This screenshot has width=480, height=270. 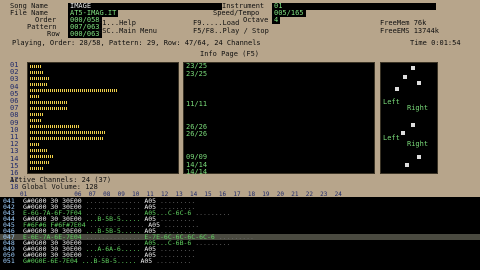 I want to click on right-label-2: Right, so click(x=418, y=144).